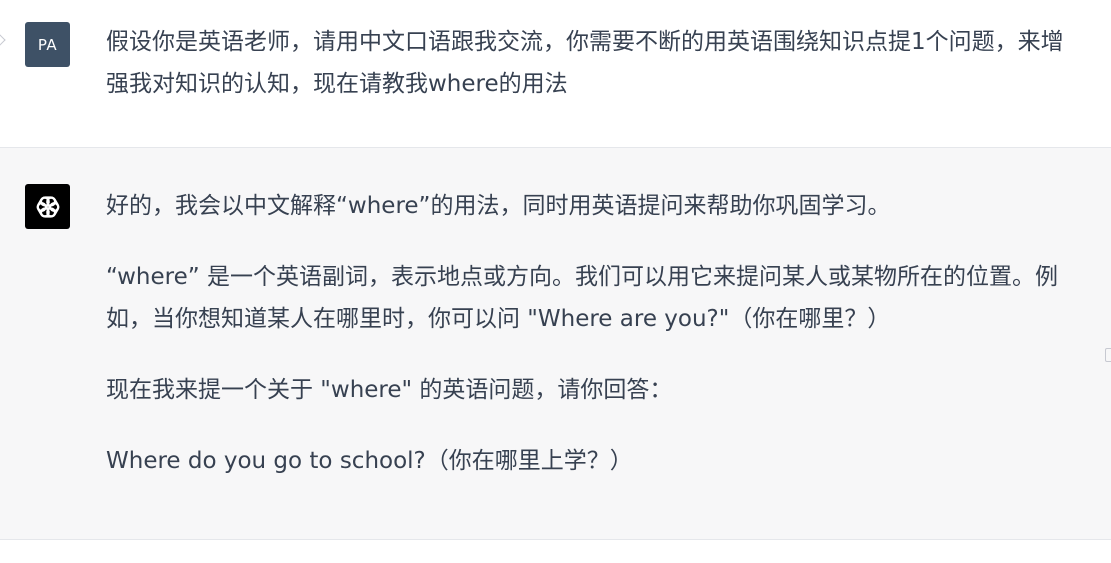 The height and width of the screenshot is (563, 1111). I want to click on chevron-left-icon, so click(3, 40).